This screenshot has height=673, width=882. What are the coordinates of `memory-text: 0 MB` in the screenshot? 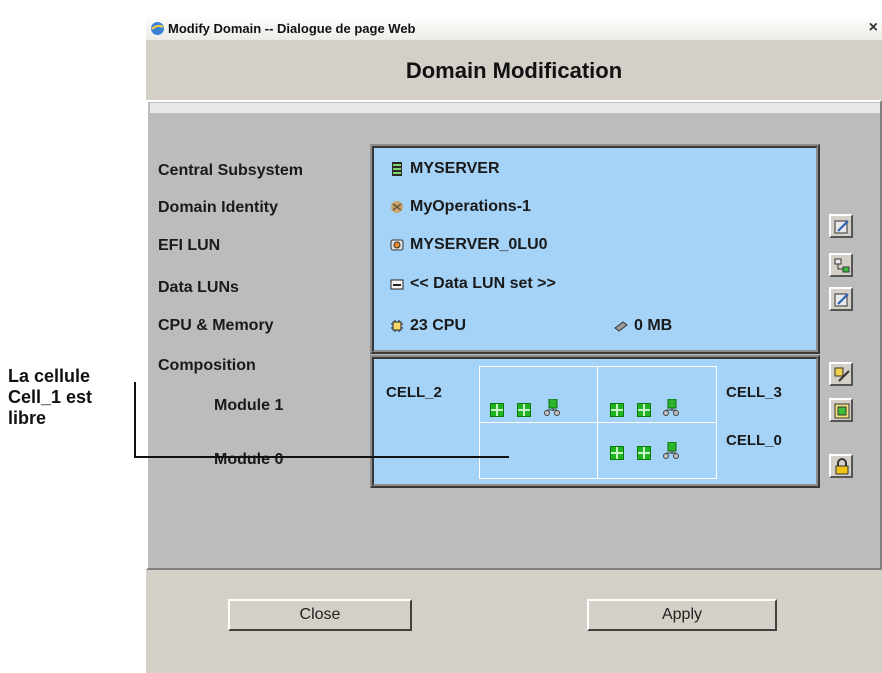 It's located at (653, 325).